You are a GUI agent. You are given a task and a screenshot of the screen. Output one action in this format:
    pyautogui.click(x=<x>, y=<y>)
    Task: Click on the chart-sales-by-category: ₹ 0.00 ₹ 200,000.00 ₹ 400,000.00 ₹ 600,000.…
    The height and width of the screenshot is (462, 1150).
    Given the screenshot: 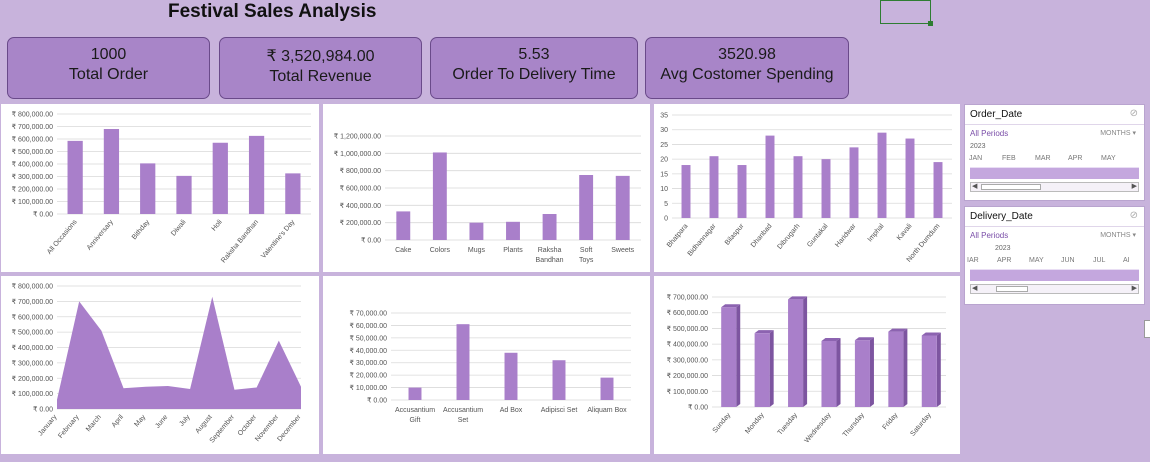 What is the action you would take?
    pyautogui.click(x=486, y=188)
    